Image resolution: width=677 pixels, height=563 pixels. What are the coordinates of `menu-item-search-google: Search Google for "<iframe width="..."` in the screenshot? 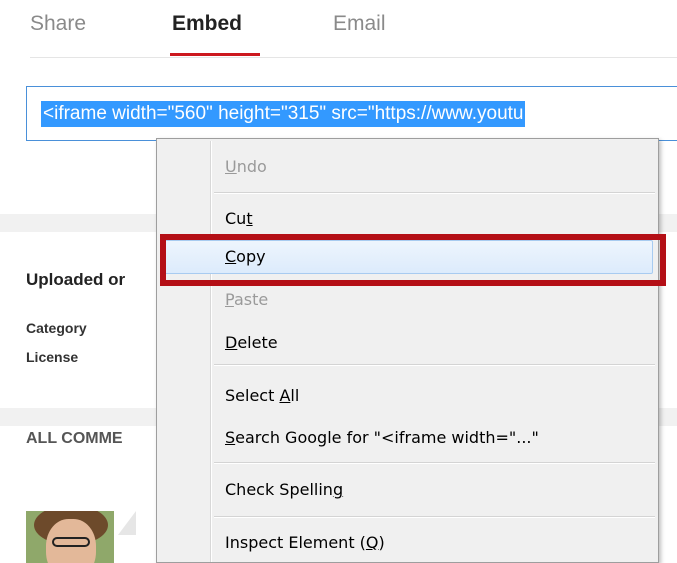 It's located at (382, 438).